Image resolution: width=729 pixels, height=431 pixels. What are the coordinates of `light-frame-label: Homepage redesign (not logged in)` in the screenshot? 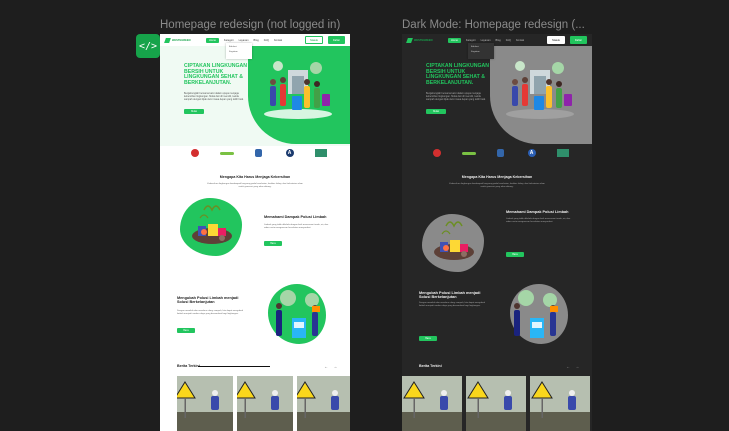 It's located at (250, 25).